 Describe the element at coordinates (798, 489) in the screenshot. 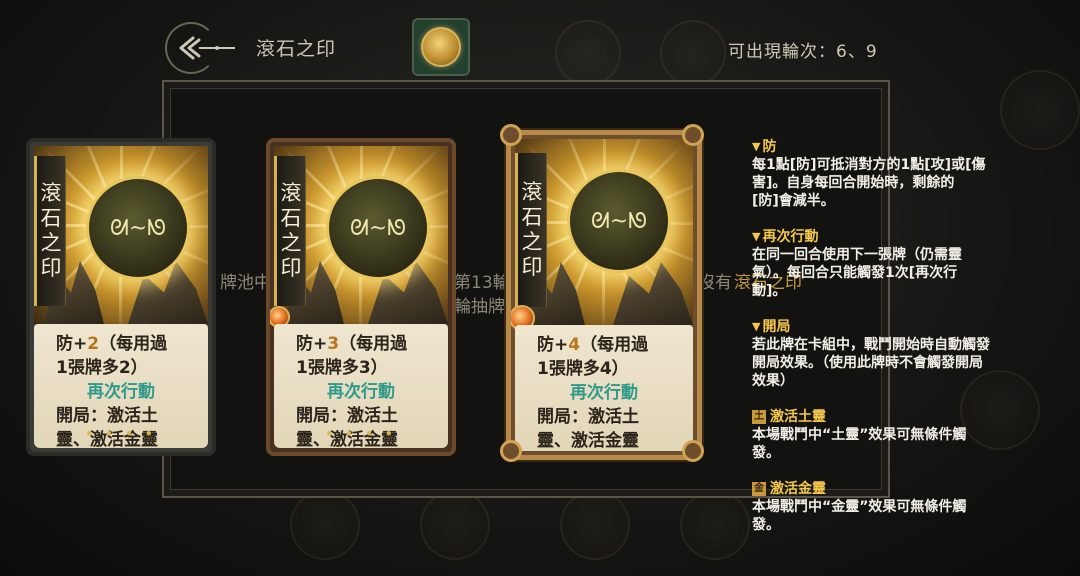

I see `keyword-title-text: 激活金靈` at that location.